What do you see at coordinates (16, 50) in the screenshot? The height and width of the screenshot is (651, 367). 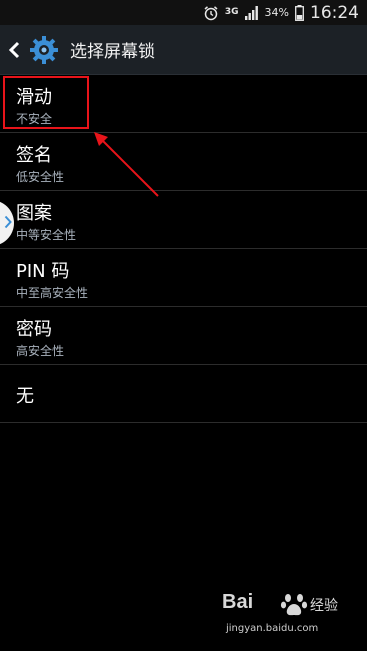 I see `back-icon` at bounding box center [16, 50].